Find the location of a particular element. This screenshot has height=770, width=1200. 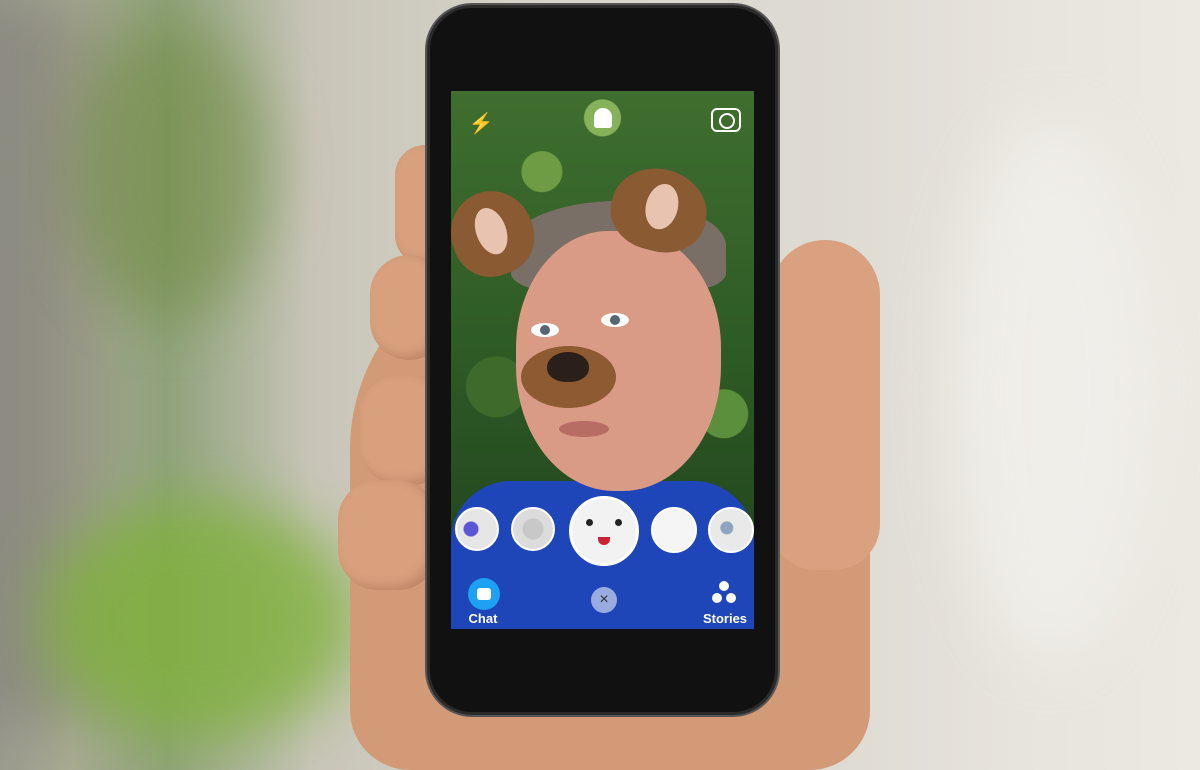

background-foliage-top is located at coordinates (170, 170).